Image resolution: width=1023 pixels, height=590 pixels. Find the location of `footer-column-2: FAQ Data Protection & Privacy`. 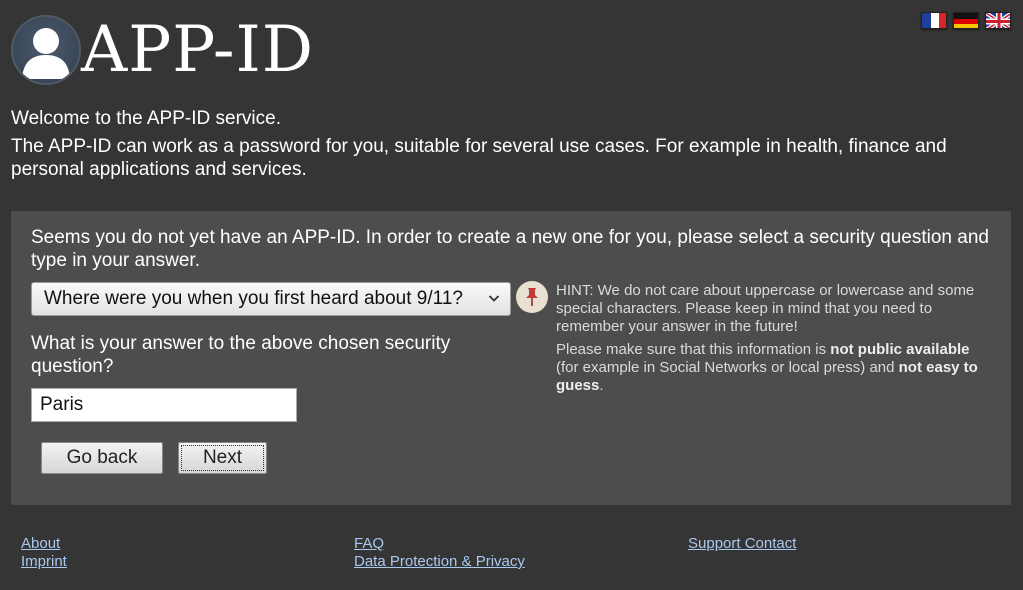

footer-column-2: FAQ Data Protection & Privacy is located at coordinates (439, 553).